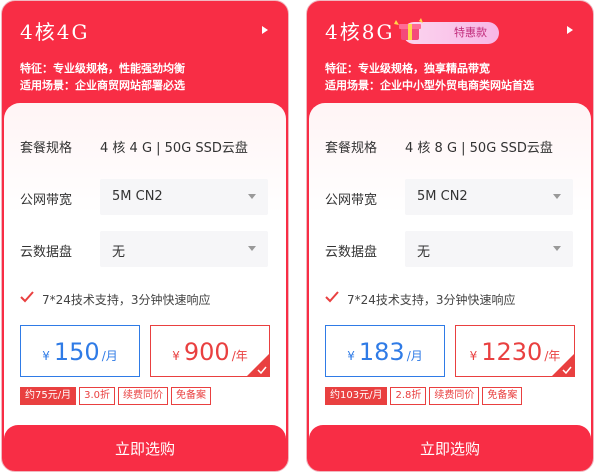 This screenshot has height=474, width=596. I want to click on yearly-price: 900, so click(206, 352).